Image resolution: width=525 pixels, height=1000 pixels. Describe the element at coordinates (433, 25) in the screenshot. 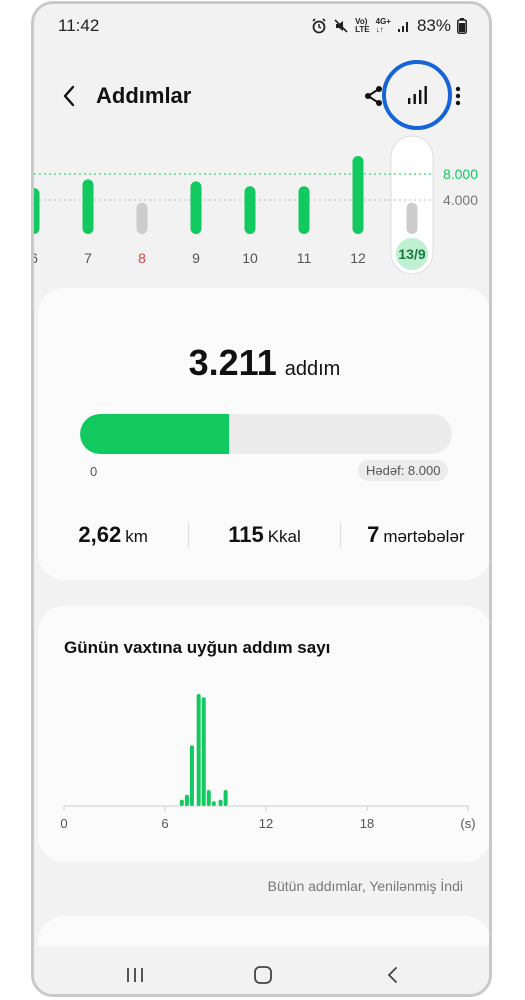

I see `battery-percent: 83%` at that location.